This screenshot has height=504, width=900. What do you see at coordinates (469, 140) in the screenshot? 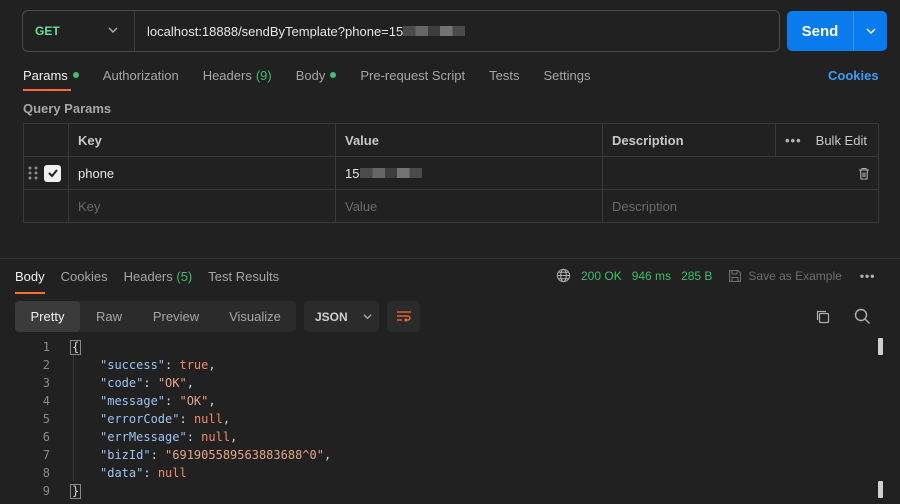
I see `header-value: Value` at bounding box center [469, 140].